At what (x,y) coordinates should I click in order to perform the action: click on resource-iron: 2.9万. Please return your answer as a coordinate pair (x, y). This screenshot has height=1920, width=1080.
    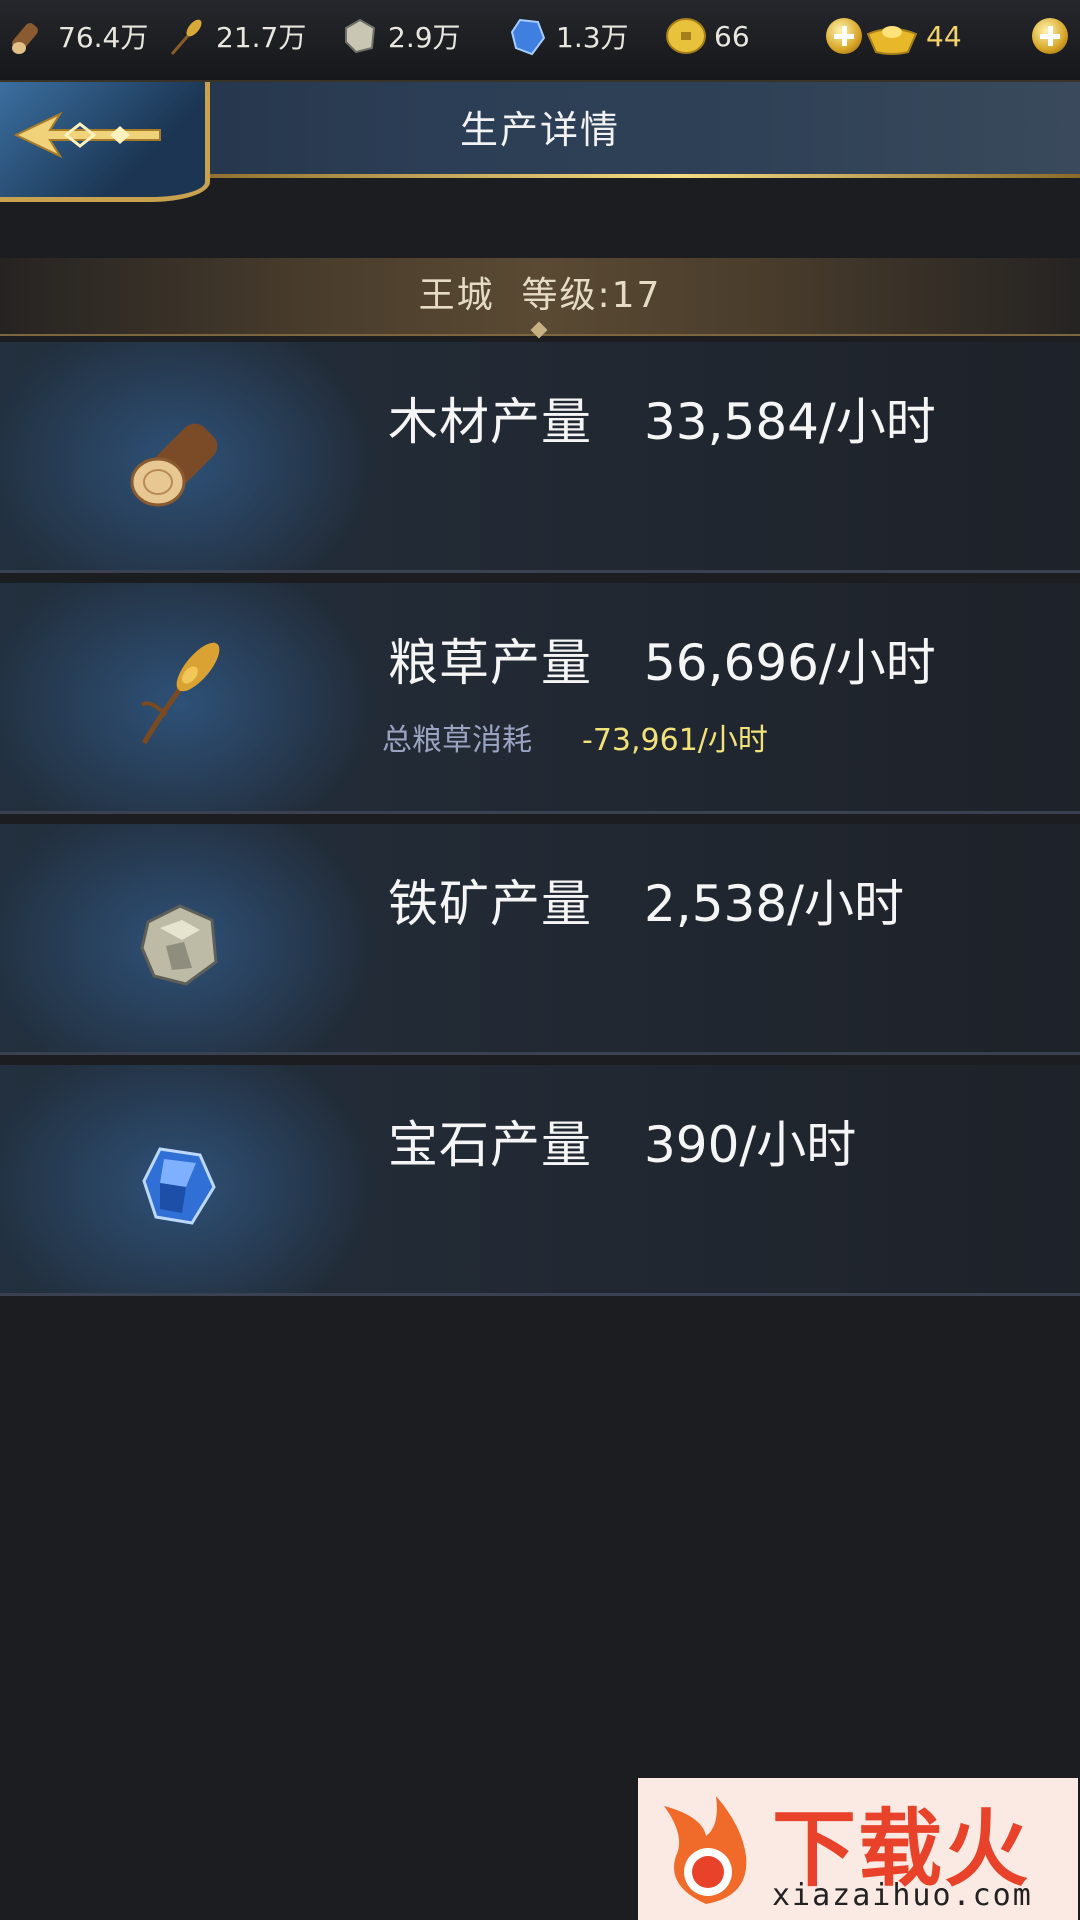
    Looking at the image, I should click on (399, 36).